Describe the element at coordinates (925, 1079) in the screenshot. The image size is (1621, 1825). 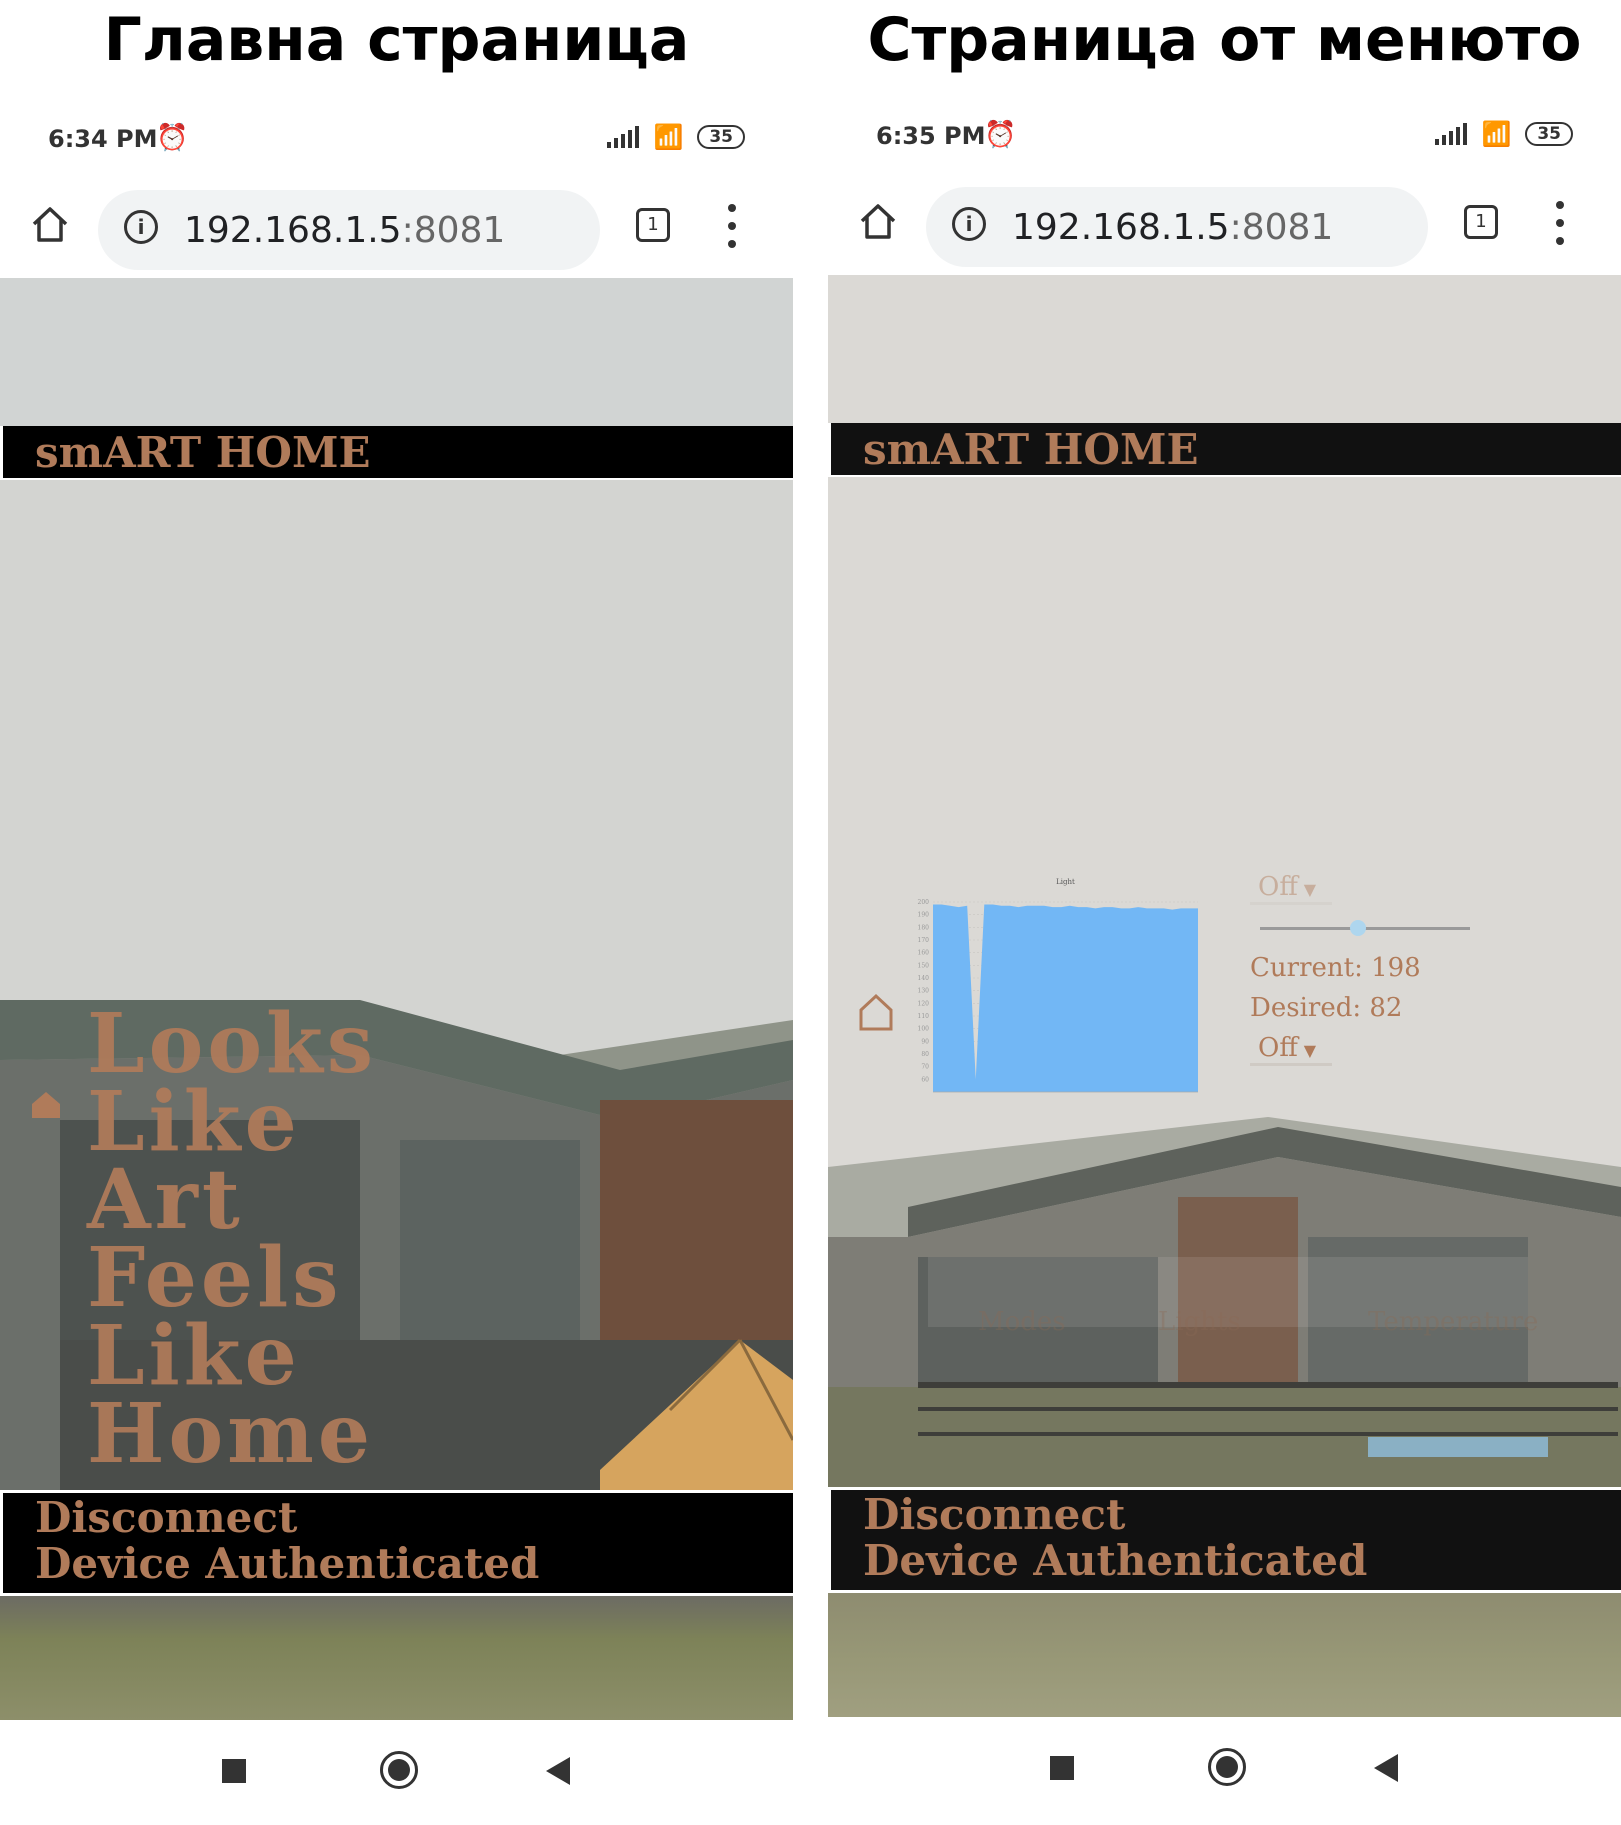
I see `chart-y-tick: 60` at that location.